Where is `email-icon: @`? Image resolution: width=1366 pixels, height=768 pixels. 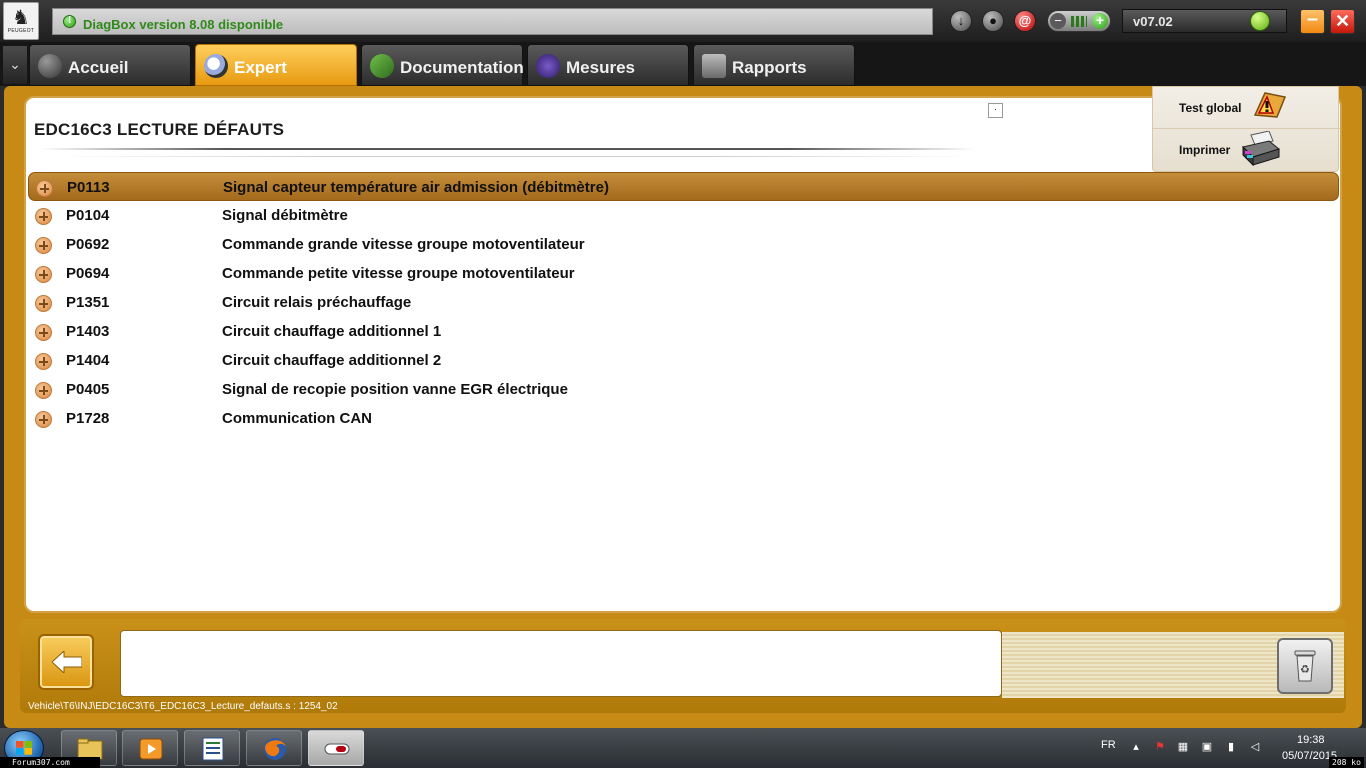
email-icon: @ is located at coordinates (1025, 21).